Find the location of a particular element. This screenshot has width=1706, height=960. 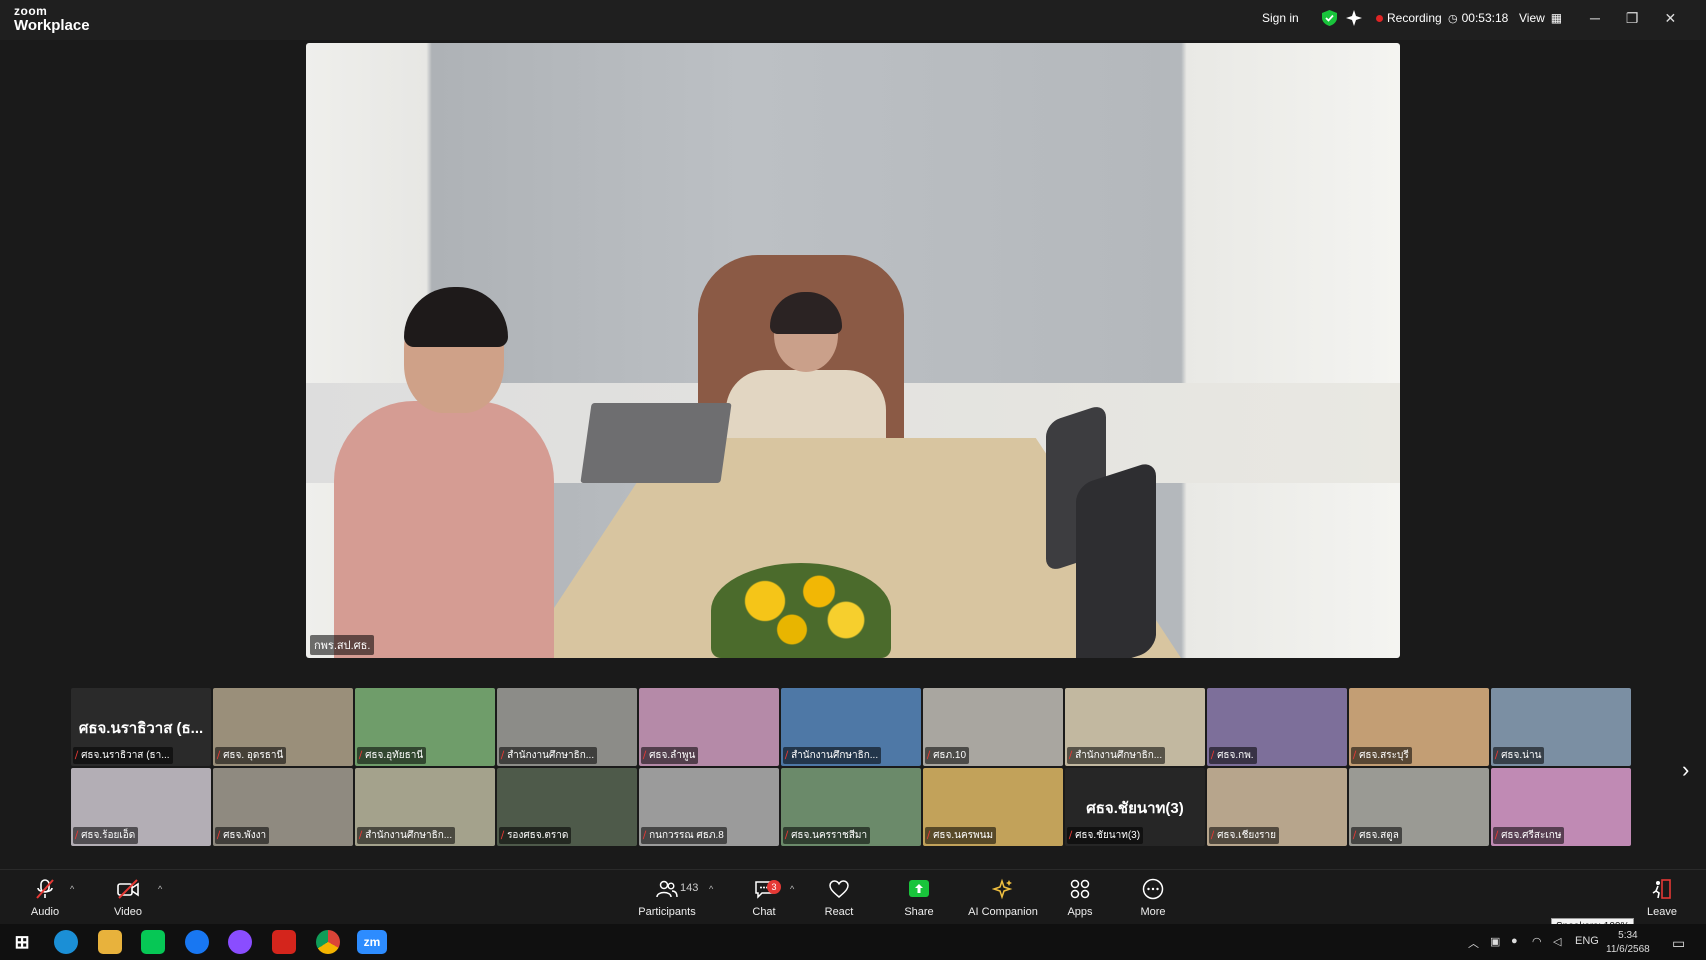

timer-value: 00:53:18 is located at coordinates (1485, 18).